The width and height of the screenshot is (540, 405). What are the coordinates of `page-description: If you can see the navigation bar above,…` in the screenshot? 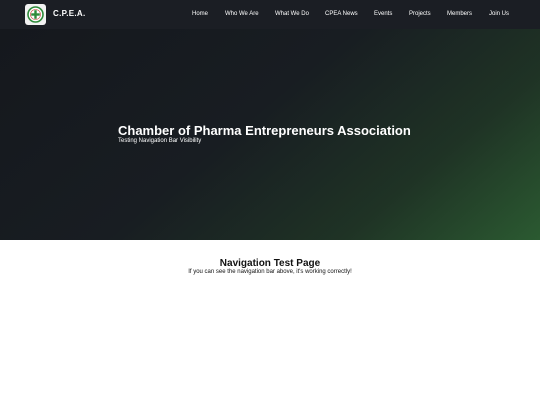 It's located at (270, 272).